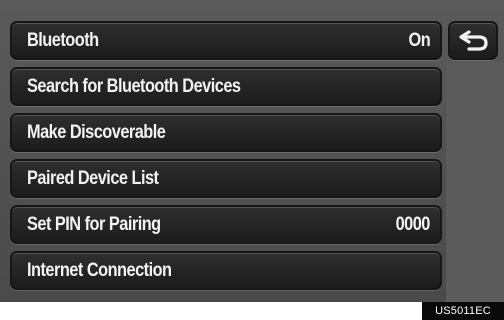 This screenshot has height=320, width=504. What do you see at coordinates (63, 40) in the screenshot?
I see `bluetooth-label: Bluetooth` at bounding box center [63, 40].